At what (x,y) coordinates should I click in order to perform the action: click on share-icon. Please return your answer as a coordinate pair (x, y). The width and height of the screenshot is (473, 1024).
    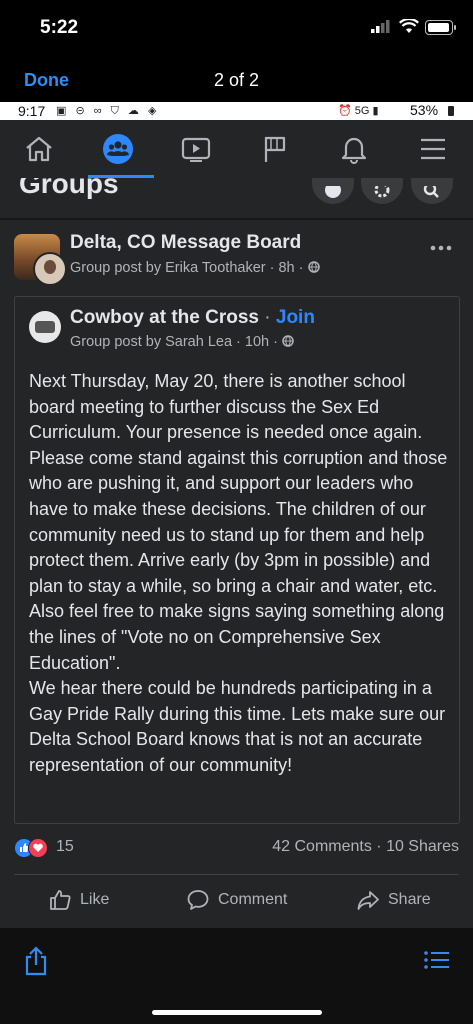
    Looking at the image, I should click on (36, 961).